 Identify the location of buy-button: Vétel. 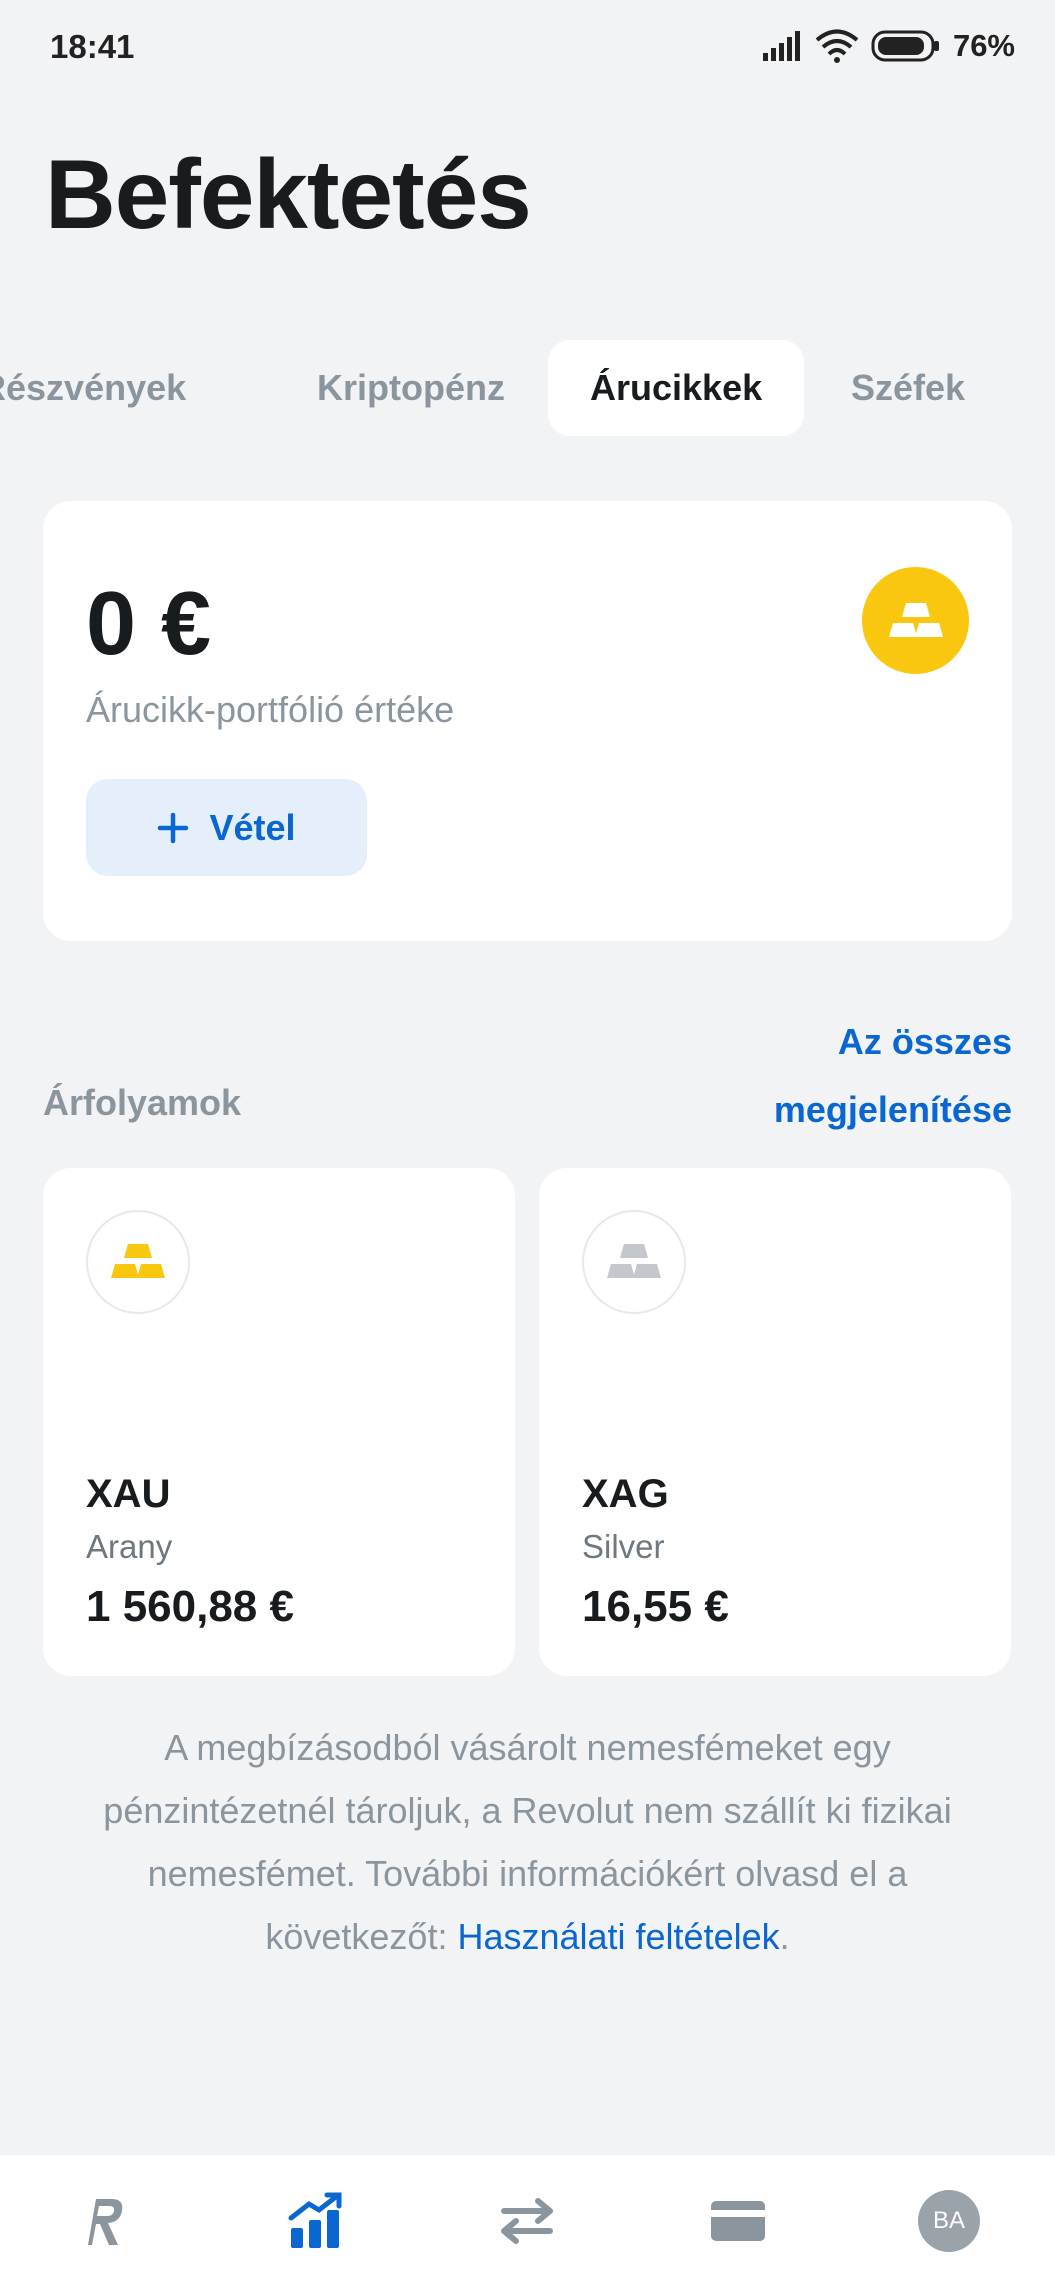
(226, 827).